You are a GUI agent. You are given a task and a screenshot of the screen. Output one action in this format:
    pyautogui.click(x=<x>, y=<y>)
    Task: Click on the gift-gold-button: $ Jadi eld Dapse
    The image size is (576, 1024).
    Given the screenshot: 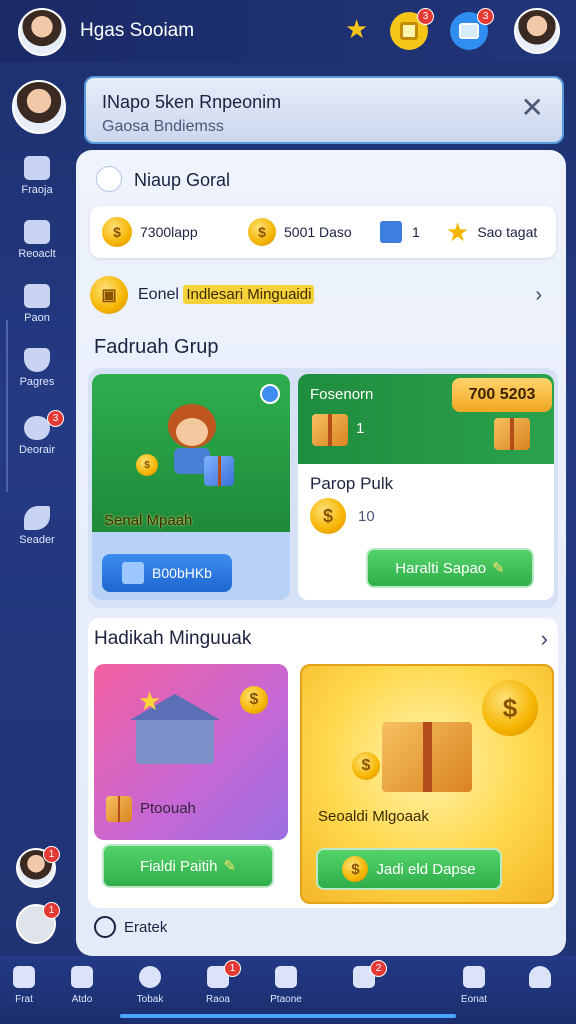 What is the action you would take?
    pyautogui.click(x=409, y=869)
    